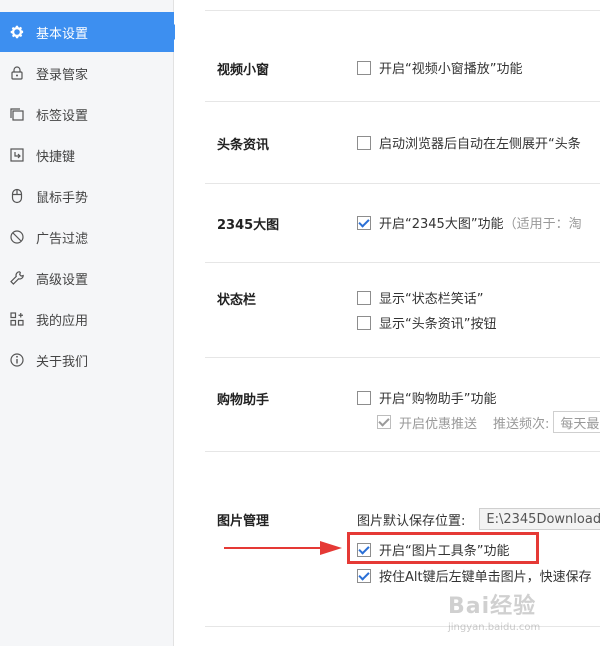 Image resolution: width=600 pixels, height=646 pixels. Describe the element at coordinates (441, 224) in the screenshot. I see `option-label: 开启“2345大图”功能` at that location.